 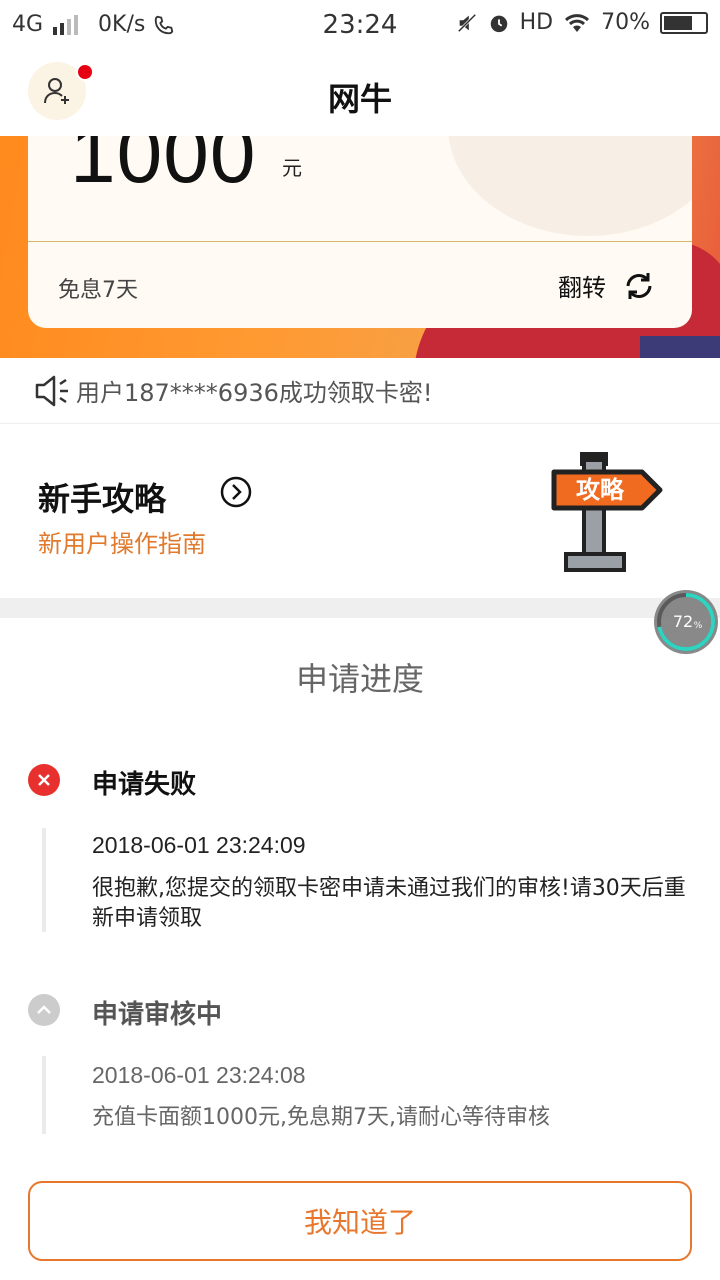 What do you see at coordinates (577, 22) in the screenshot?
I see `wifi-icon` at bounding box center [577, 22].